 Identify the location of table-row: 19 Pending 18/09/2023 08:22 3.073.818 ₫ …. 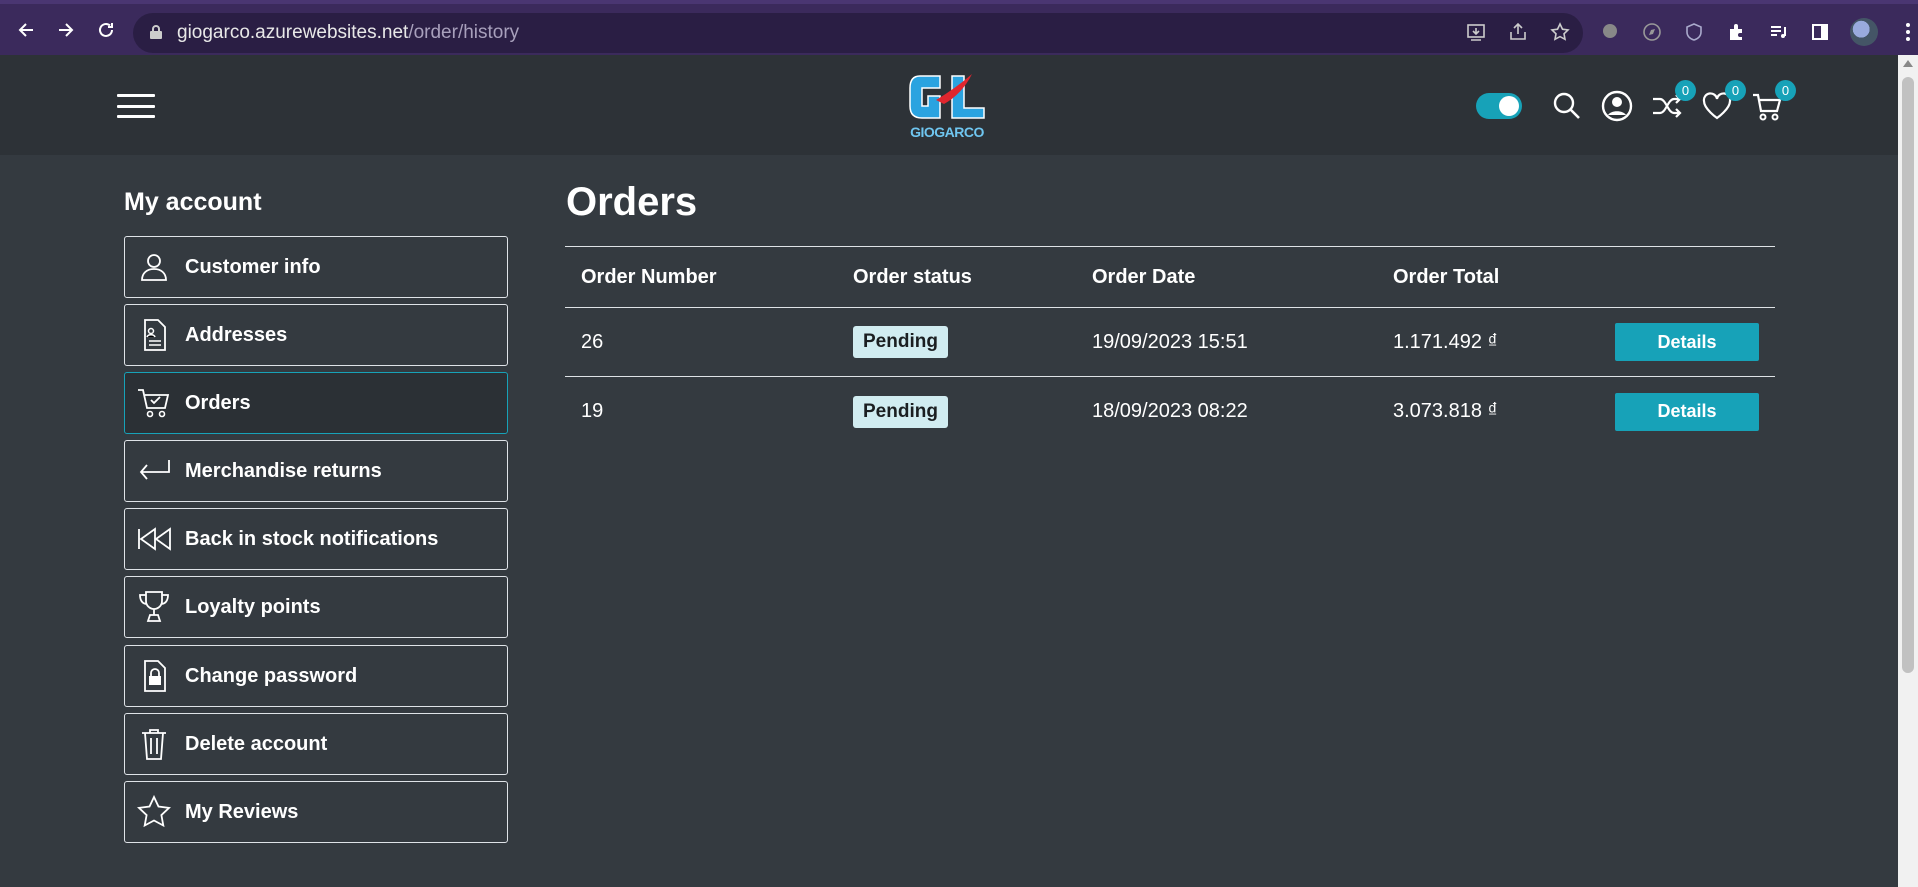
(1170, 411).